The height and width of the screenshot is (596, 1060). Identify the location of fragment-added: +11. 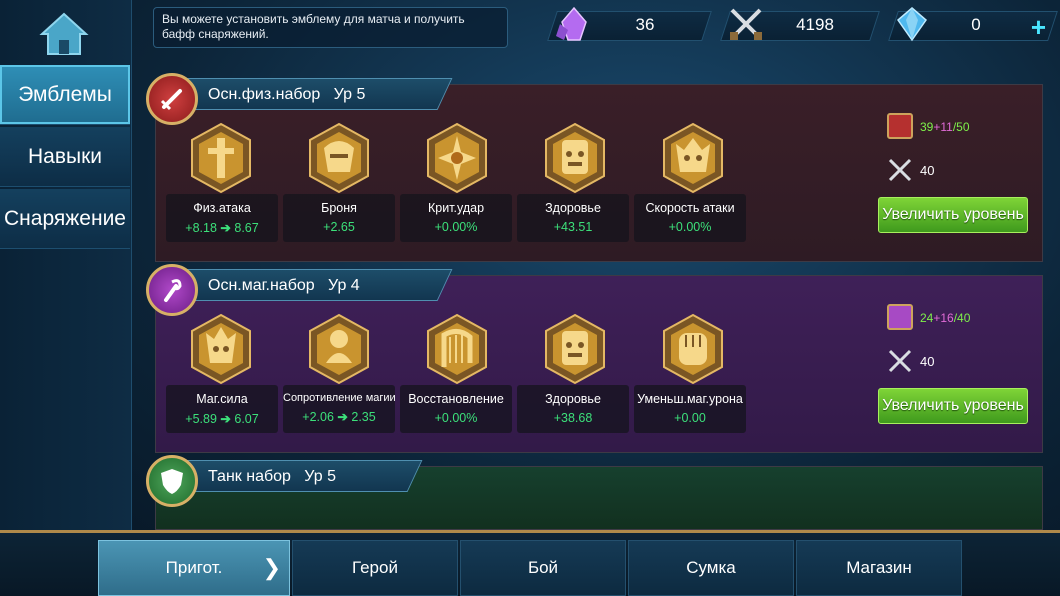
(943, 127).